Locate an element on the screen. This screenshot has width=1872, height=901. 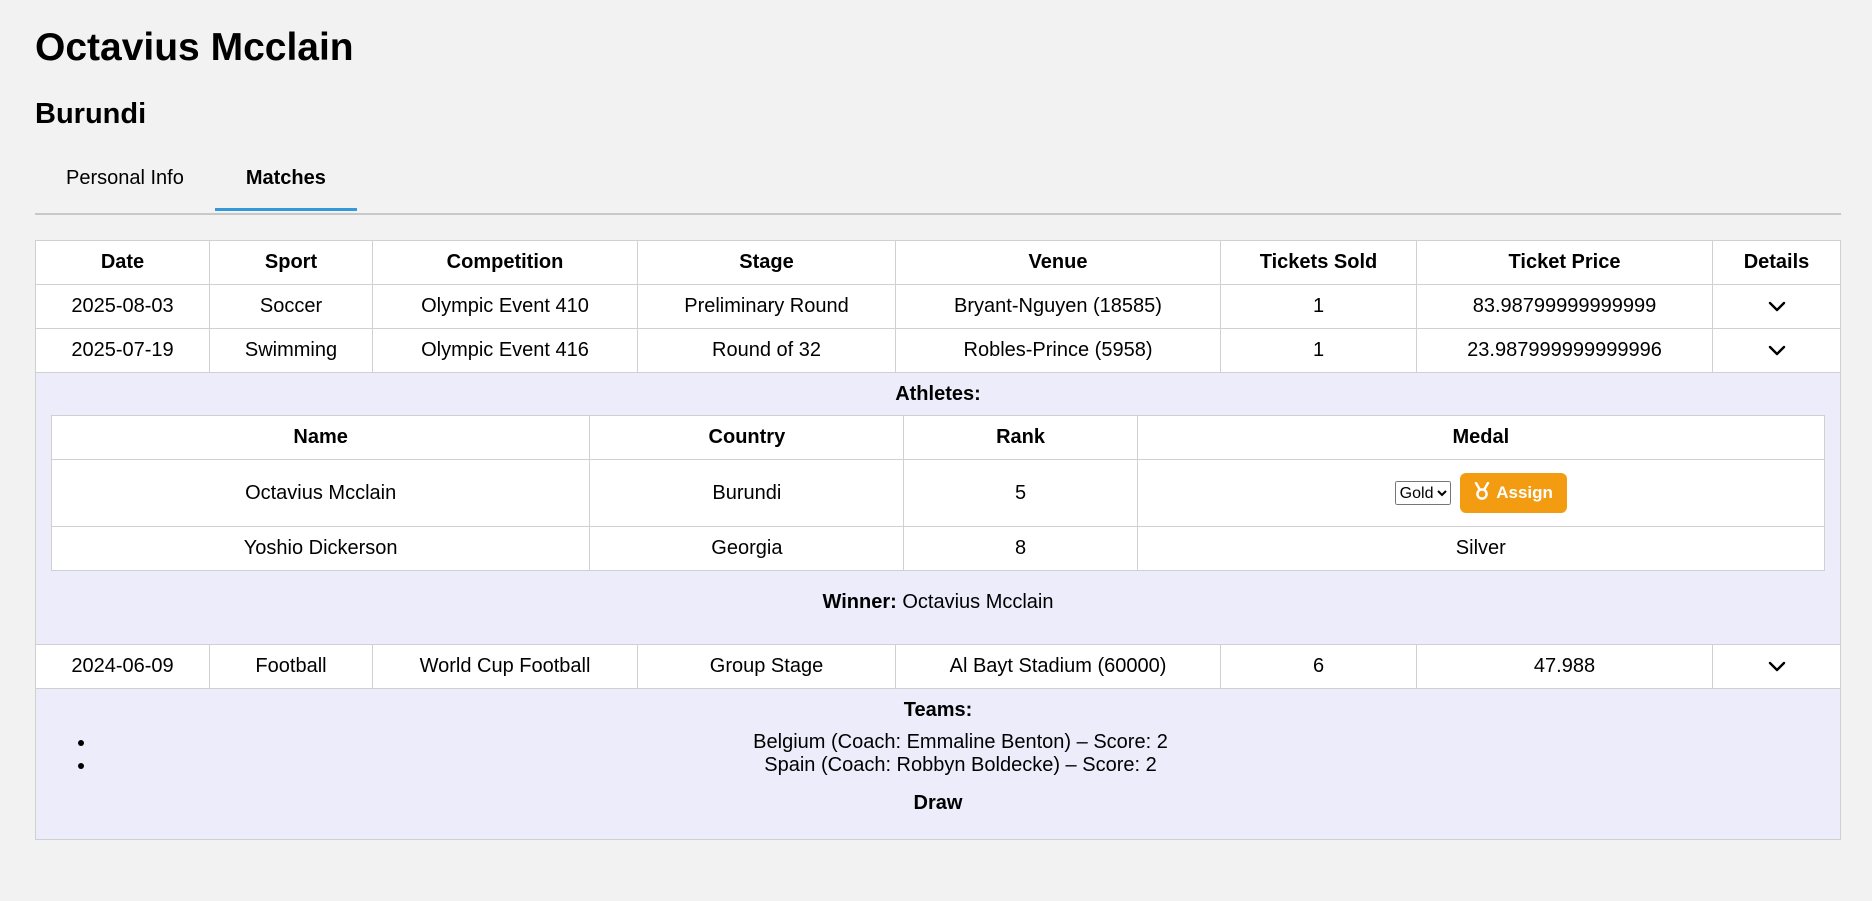
athlete-country-cell: Georgia is located at coordinates (747, 548).